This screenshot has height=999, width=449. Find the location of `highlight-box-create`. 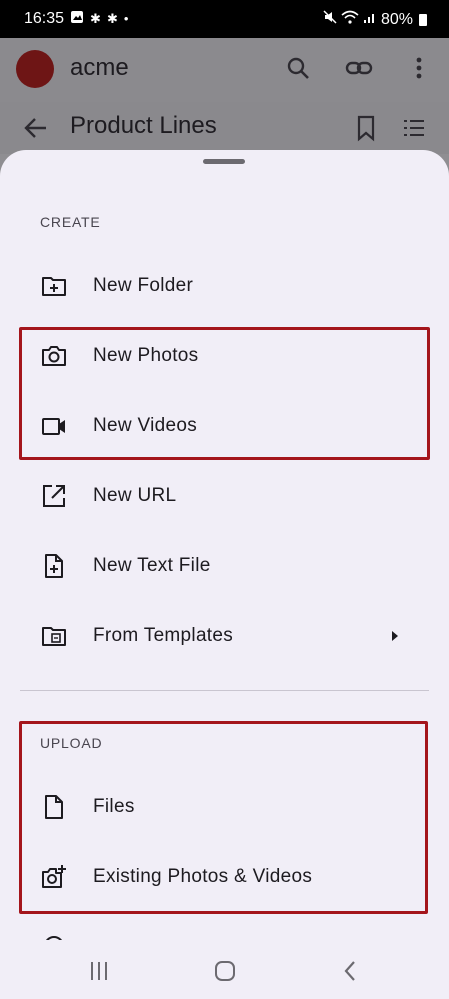

highlight-box-create is located at coordinates (224, 393).